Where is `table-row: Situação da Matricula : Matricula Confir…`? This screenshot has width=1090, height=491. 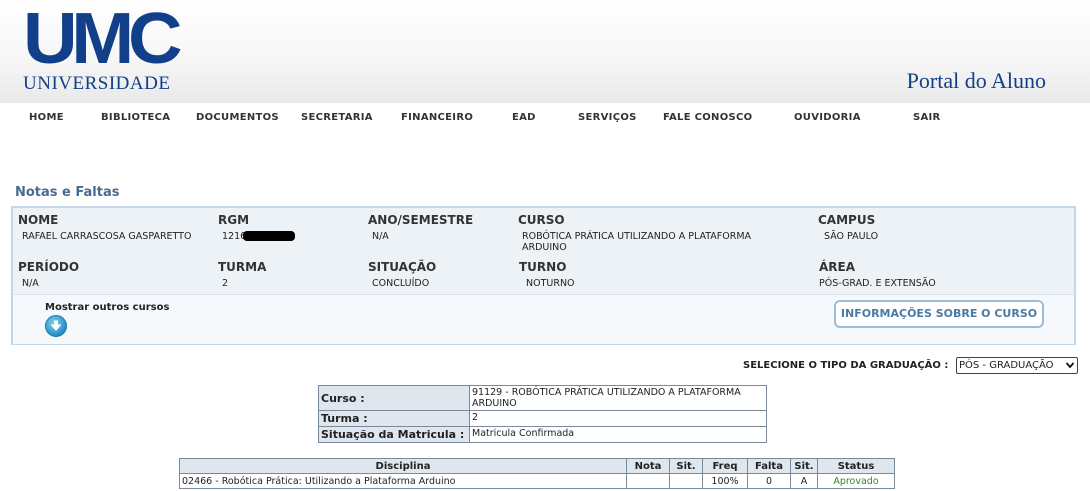
table-row: Situação da Matricula : Matricula Confir… is located at coordinates (542, 434).